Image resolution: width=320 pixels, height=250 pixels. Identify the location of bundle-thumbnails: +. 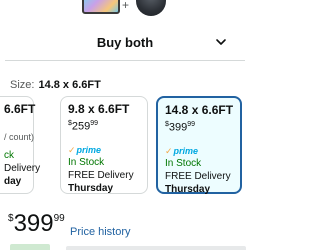
(133, 9).